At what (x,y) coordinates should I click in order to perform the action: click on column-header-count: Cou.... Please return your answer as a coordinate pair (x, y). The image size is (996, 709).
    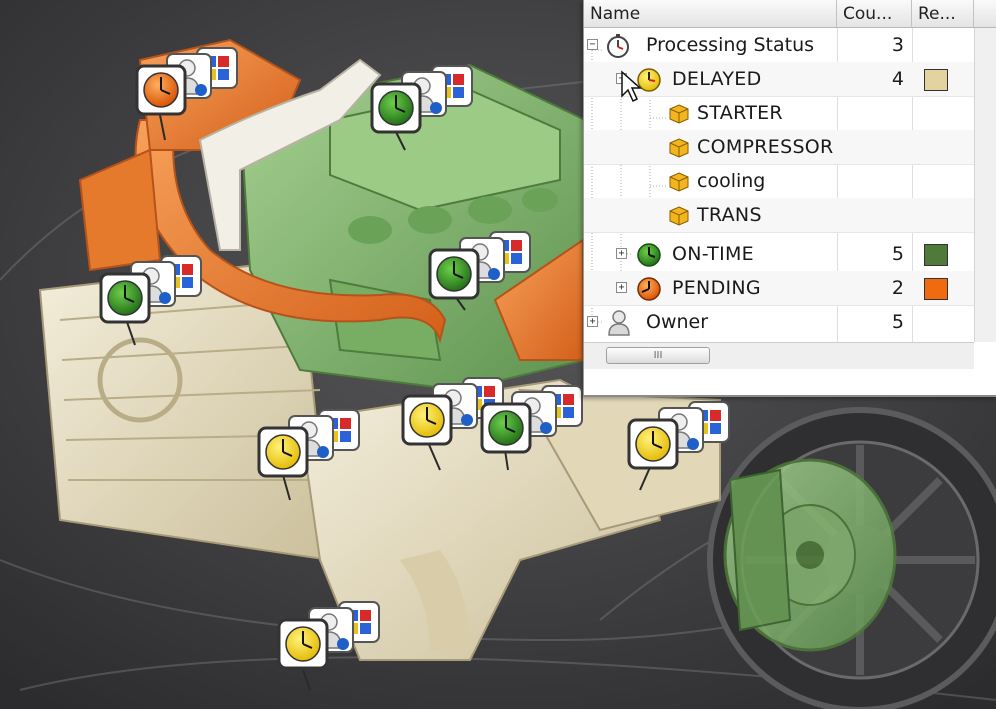
    Looking at the image, I should click on (874, 14).